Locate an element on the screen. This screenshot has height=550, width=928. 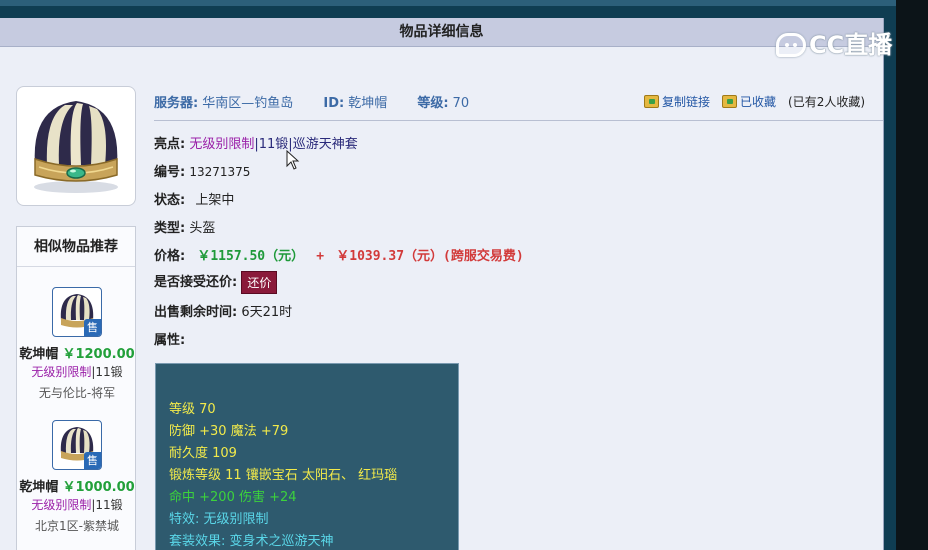
number-row: 编号: 13271375 is located at coordinates (202, 170).